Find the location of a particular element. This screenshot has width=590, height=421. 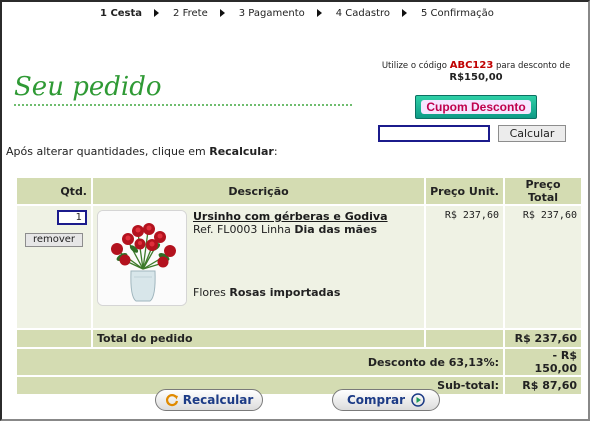

header-total-price: Preço Total is located at coordinates (543, 191).